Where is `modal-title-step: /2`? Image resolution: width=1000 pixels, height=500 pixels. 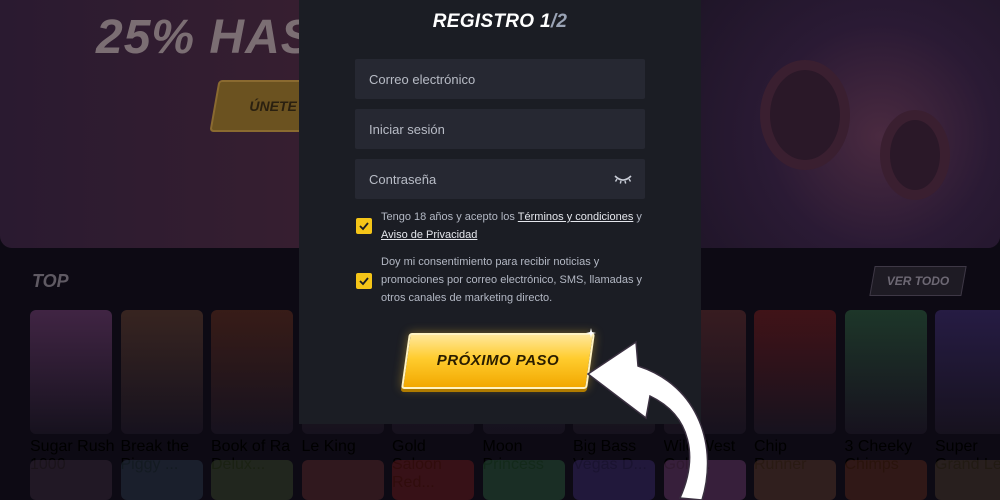
modal-title-step: /2 is located at coordinates (559, 21).